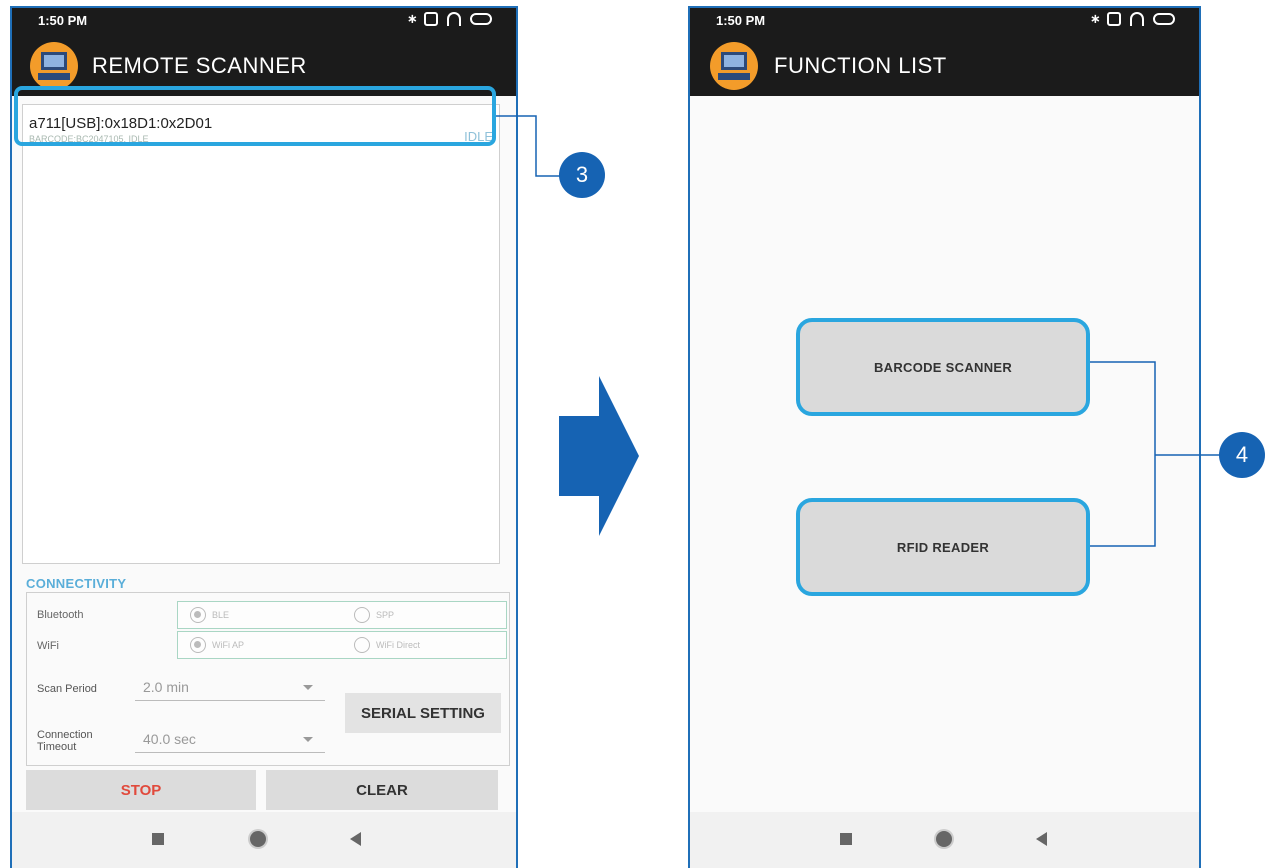  Describe the element at coordinates (255, 116) in the screenshot. I see `device-highlight-frame` at that location.